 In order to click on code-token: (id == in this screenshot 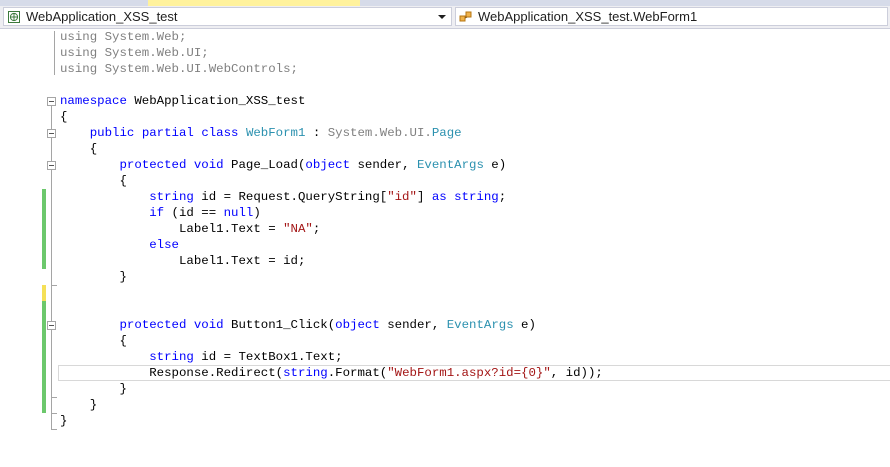, I will do `click(194, 213)`.